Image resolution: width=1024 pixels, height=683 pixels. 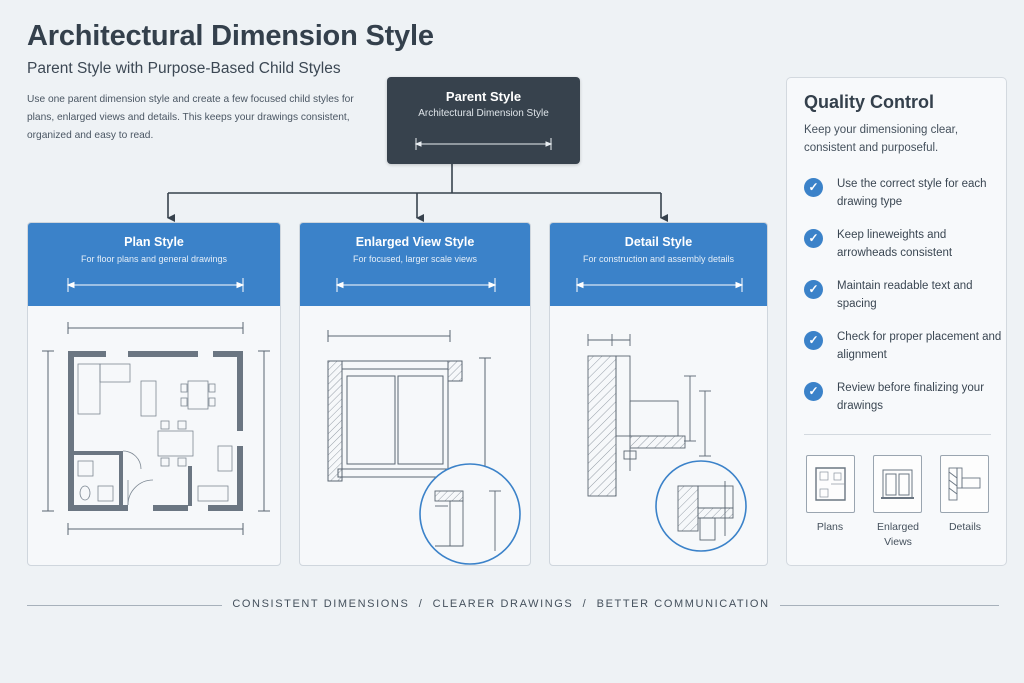 I want to click on plan-style-title: Plan Style, so click(x=154, y=242).